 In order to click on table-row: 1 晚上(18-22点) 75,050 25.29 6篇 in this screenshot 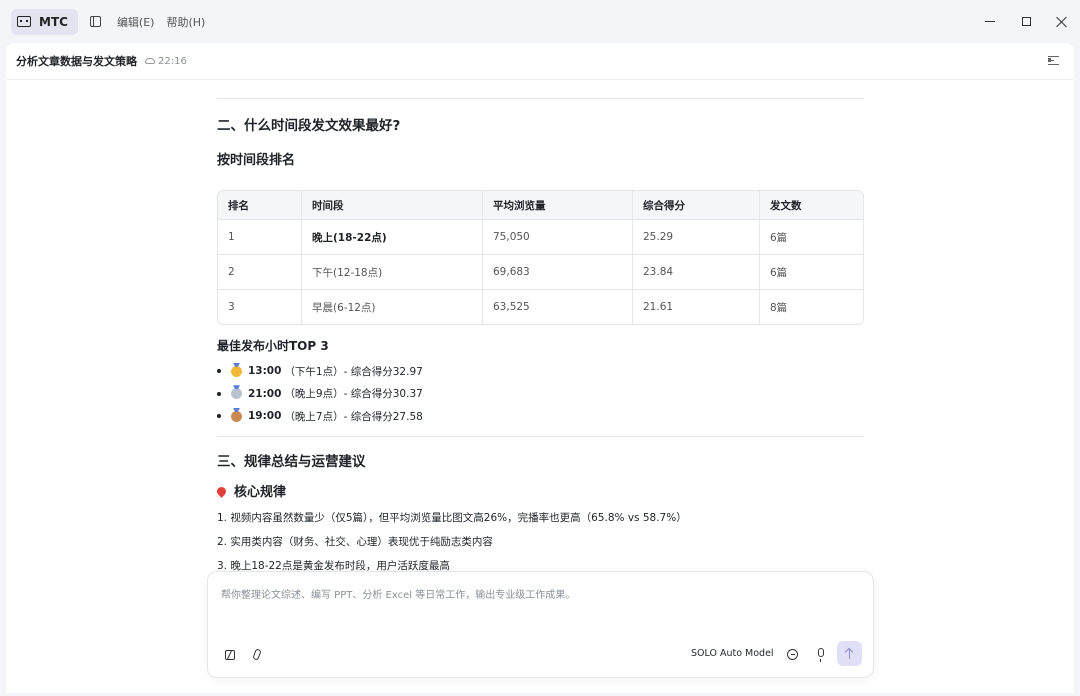, I will do `click(540, 236)`.